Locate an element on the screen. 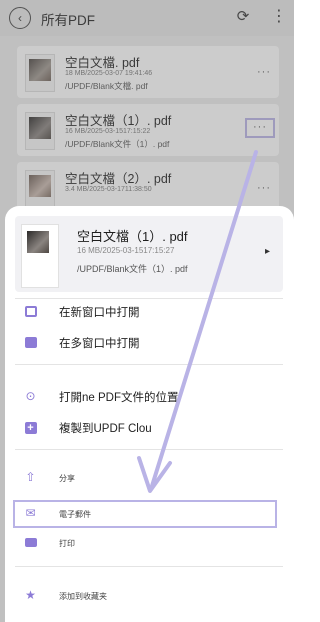 This screenshot has height=622, width=320. copy-to-cloud-icon: + is located at coordinates (30, 427).